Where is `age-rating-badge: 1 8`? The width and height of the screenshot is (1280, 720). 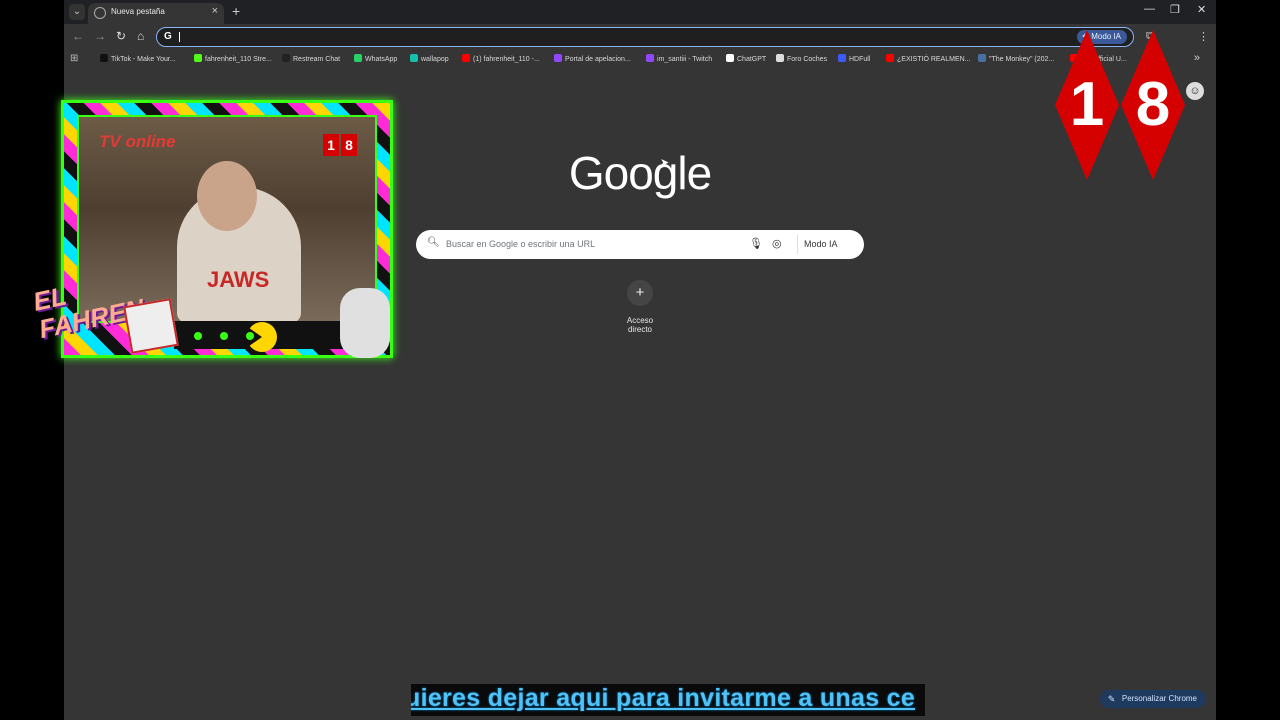
age-rating-badge: 1 8 is located at coordinates (1122, 105).